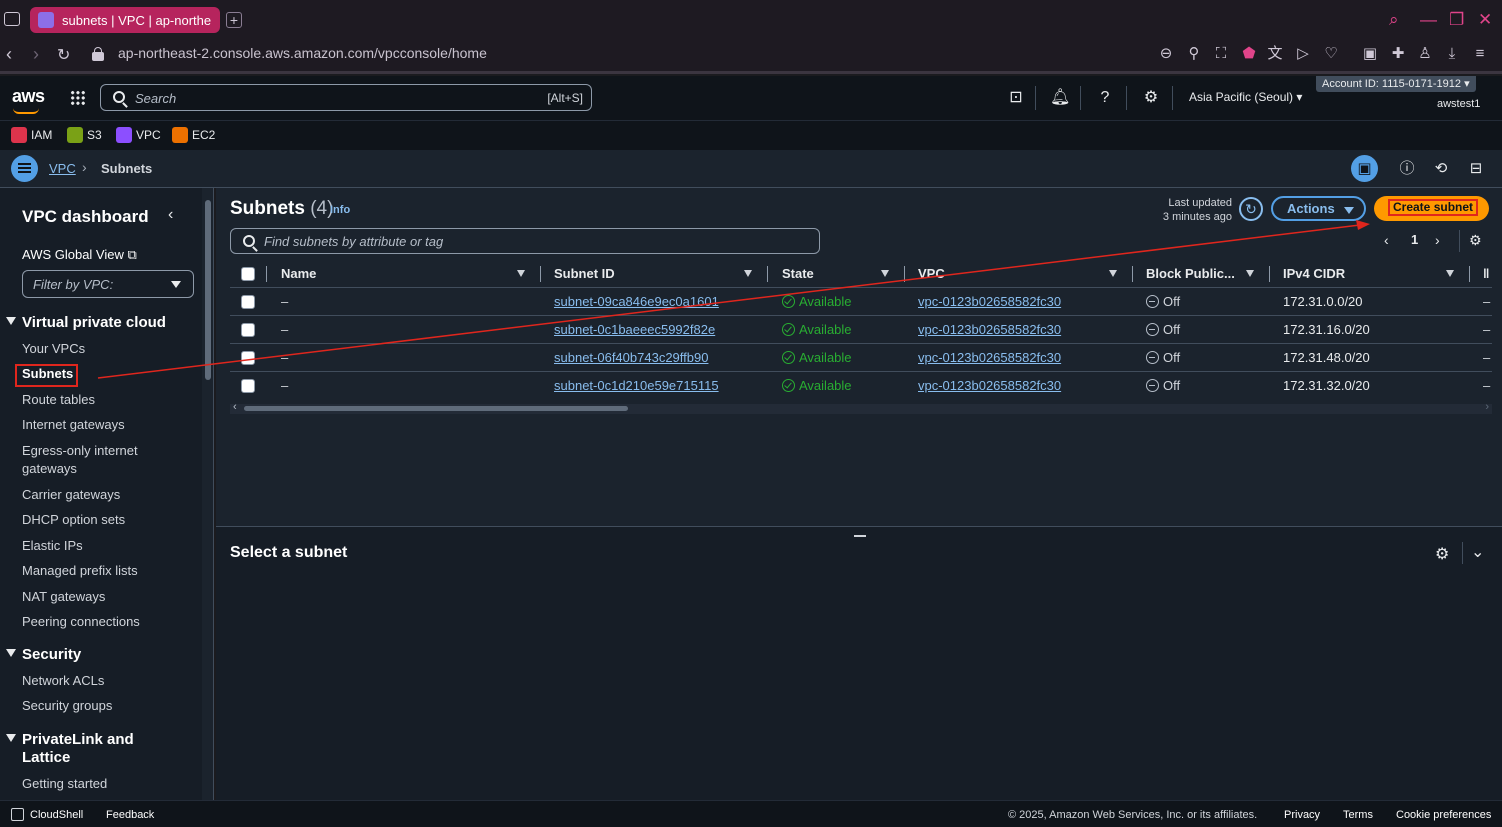  What do you see at coordinates (1442, 554) in the screenshot?
I see `details-settings-icon: ⚙` at bounding box center [1442, 554].